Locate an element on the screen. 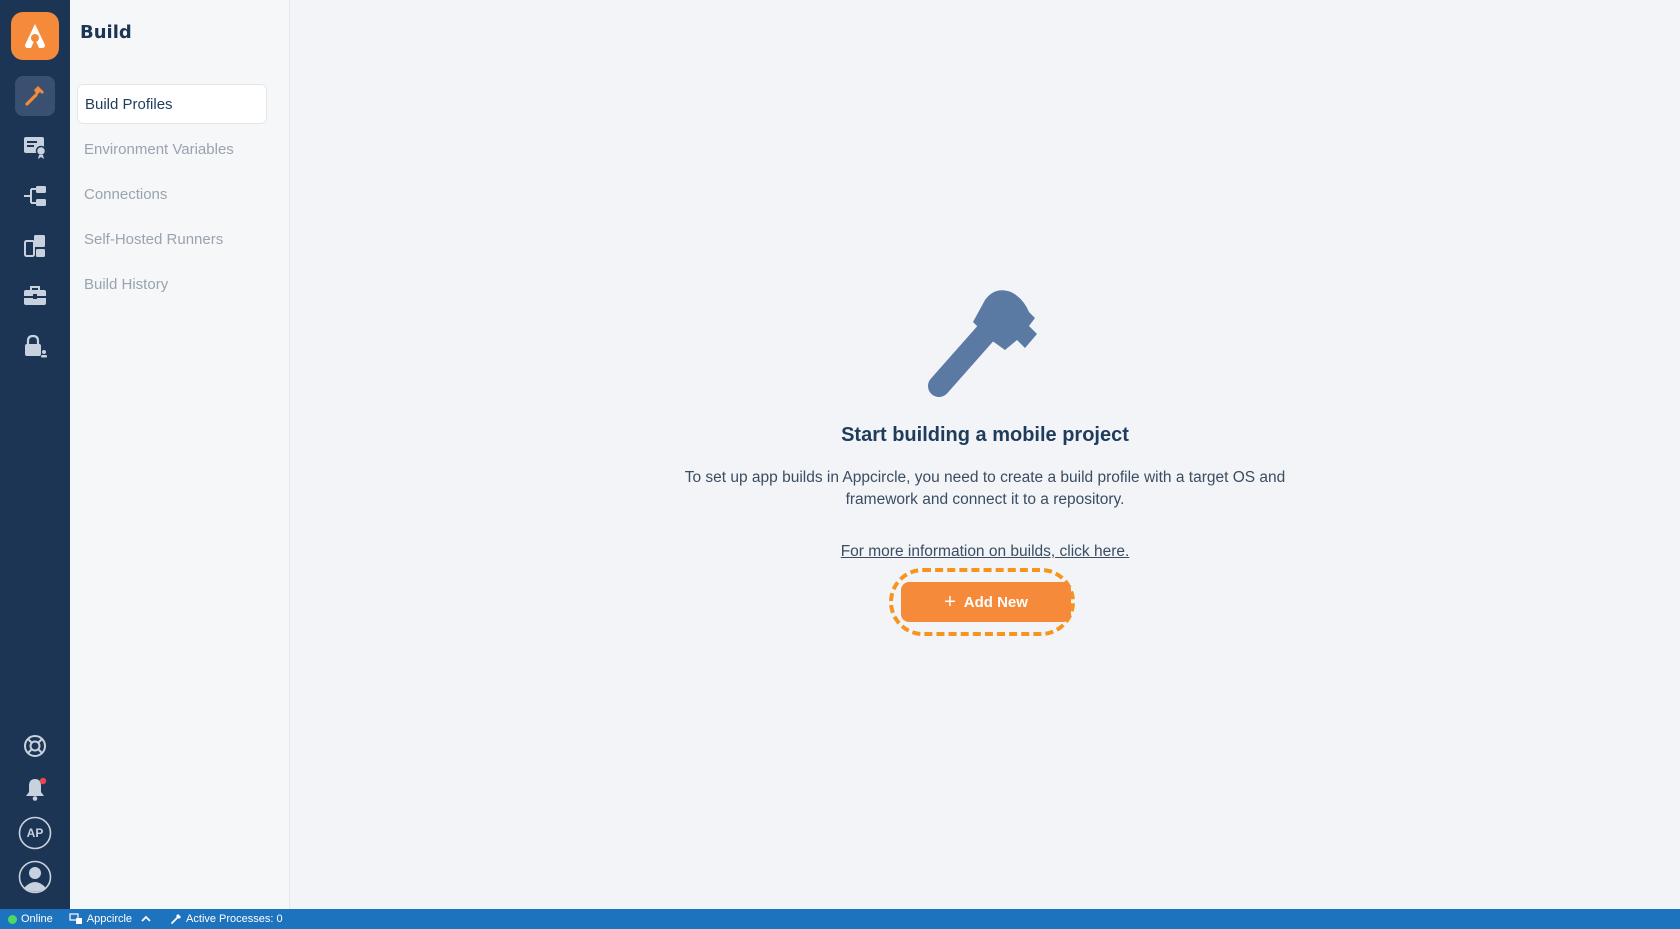 This screenshot has height=929, width=1680. sidebar-item-build-profiles: Build Profiles is located at coordinates (172, 104).